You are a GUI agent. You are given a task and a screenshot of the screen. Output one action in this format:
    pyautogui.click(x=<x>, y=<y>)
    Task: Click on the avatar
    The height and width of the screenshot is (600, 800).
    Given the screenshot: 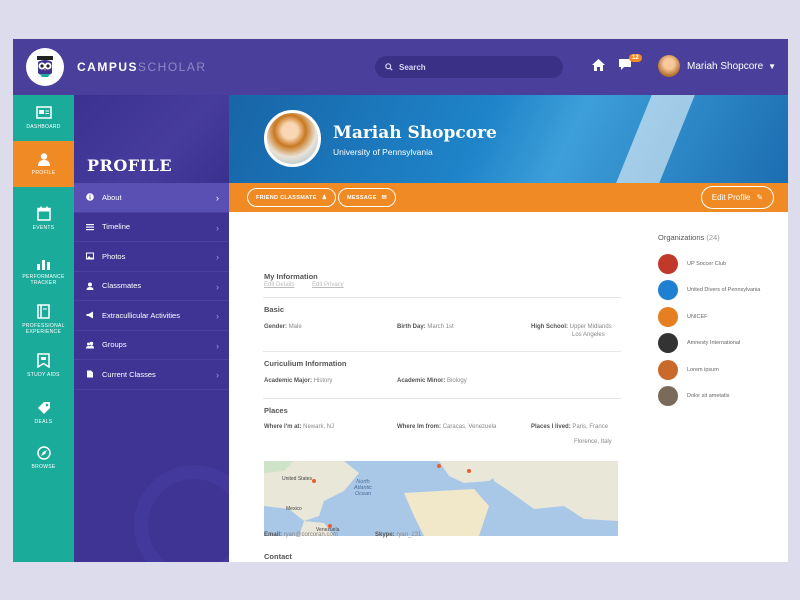 What is the action you would take?
    pyautogui.click(x=669, y=66)
    